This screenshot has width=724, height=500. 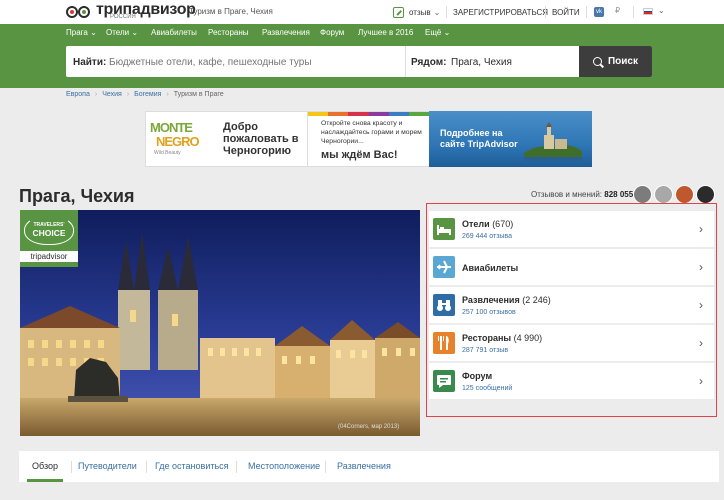 What do you see at coordinates (571, 381) in the screenshot?
I see `category-forum: Форум 125 сообщений ›` at bounding box center [571, 381].